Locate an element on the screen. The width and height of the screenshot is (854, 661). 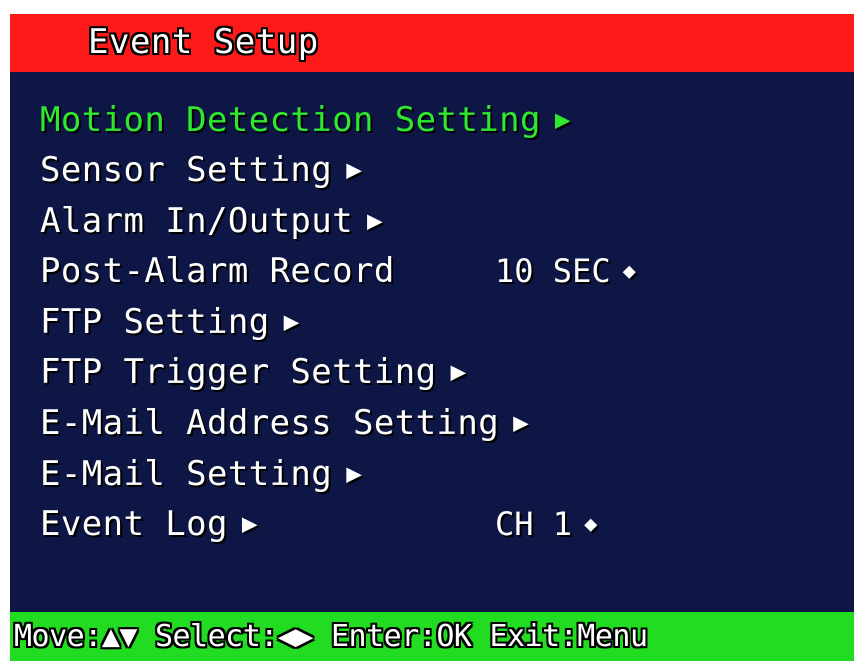
event-log-channel-value: CH 1 ◆ is located at coordinates (546, 524).